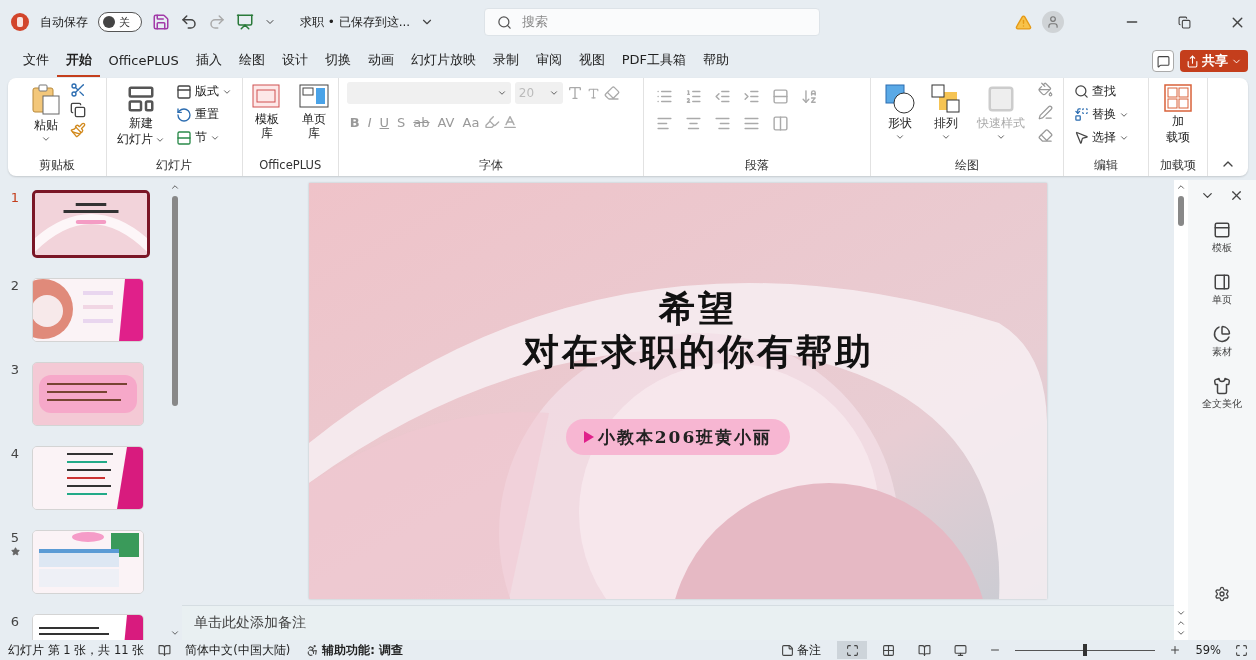  Describe the element at coordinates (899, 113) in the screenshot. I see `drawing-tool-button: 形状` at that location.